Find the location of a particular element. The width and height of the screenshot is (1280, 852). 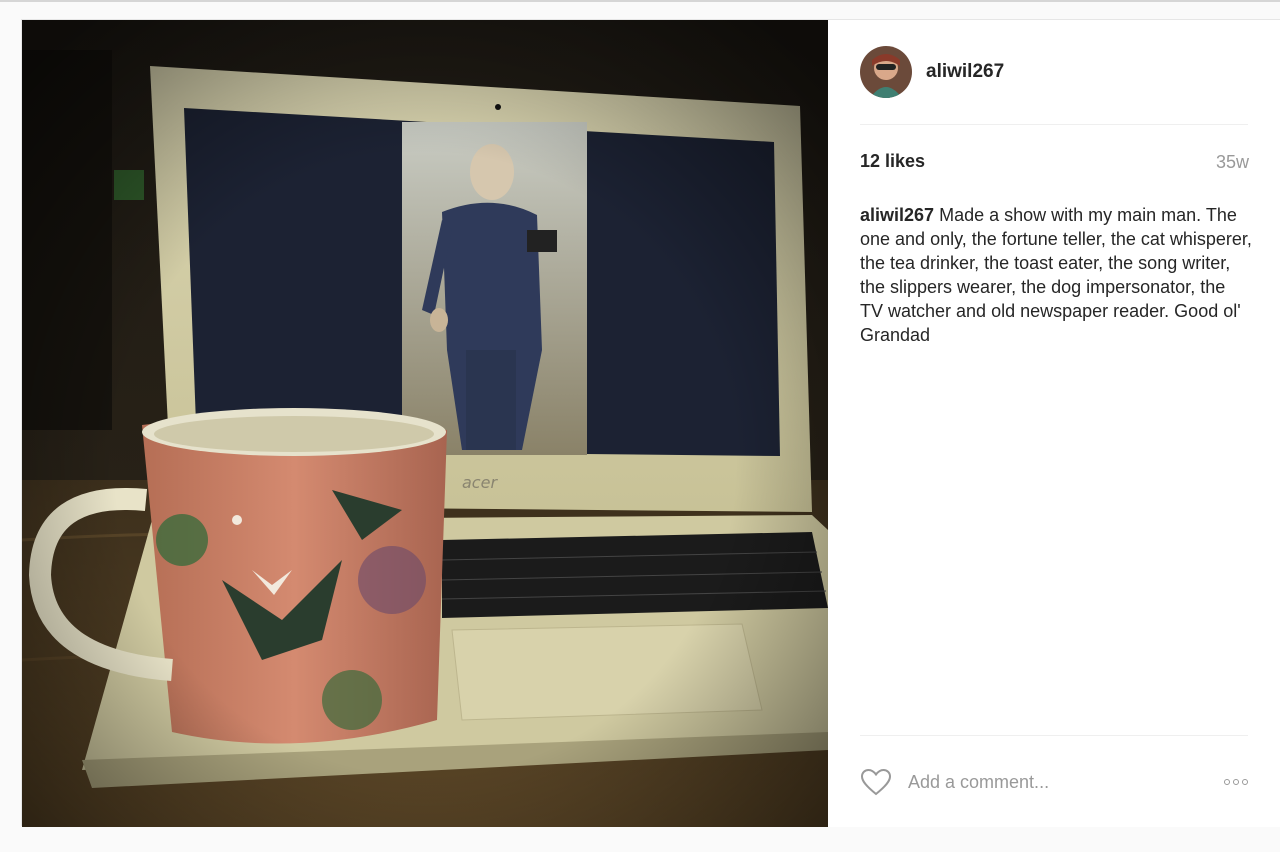

post-header: aliwil267 is located at coordinates (1054, 72).